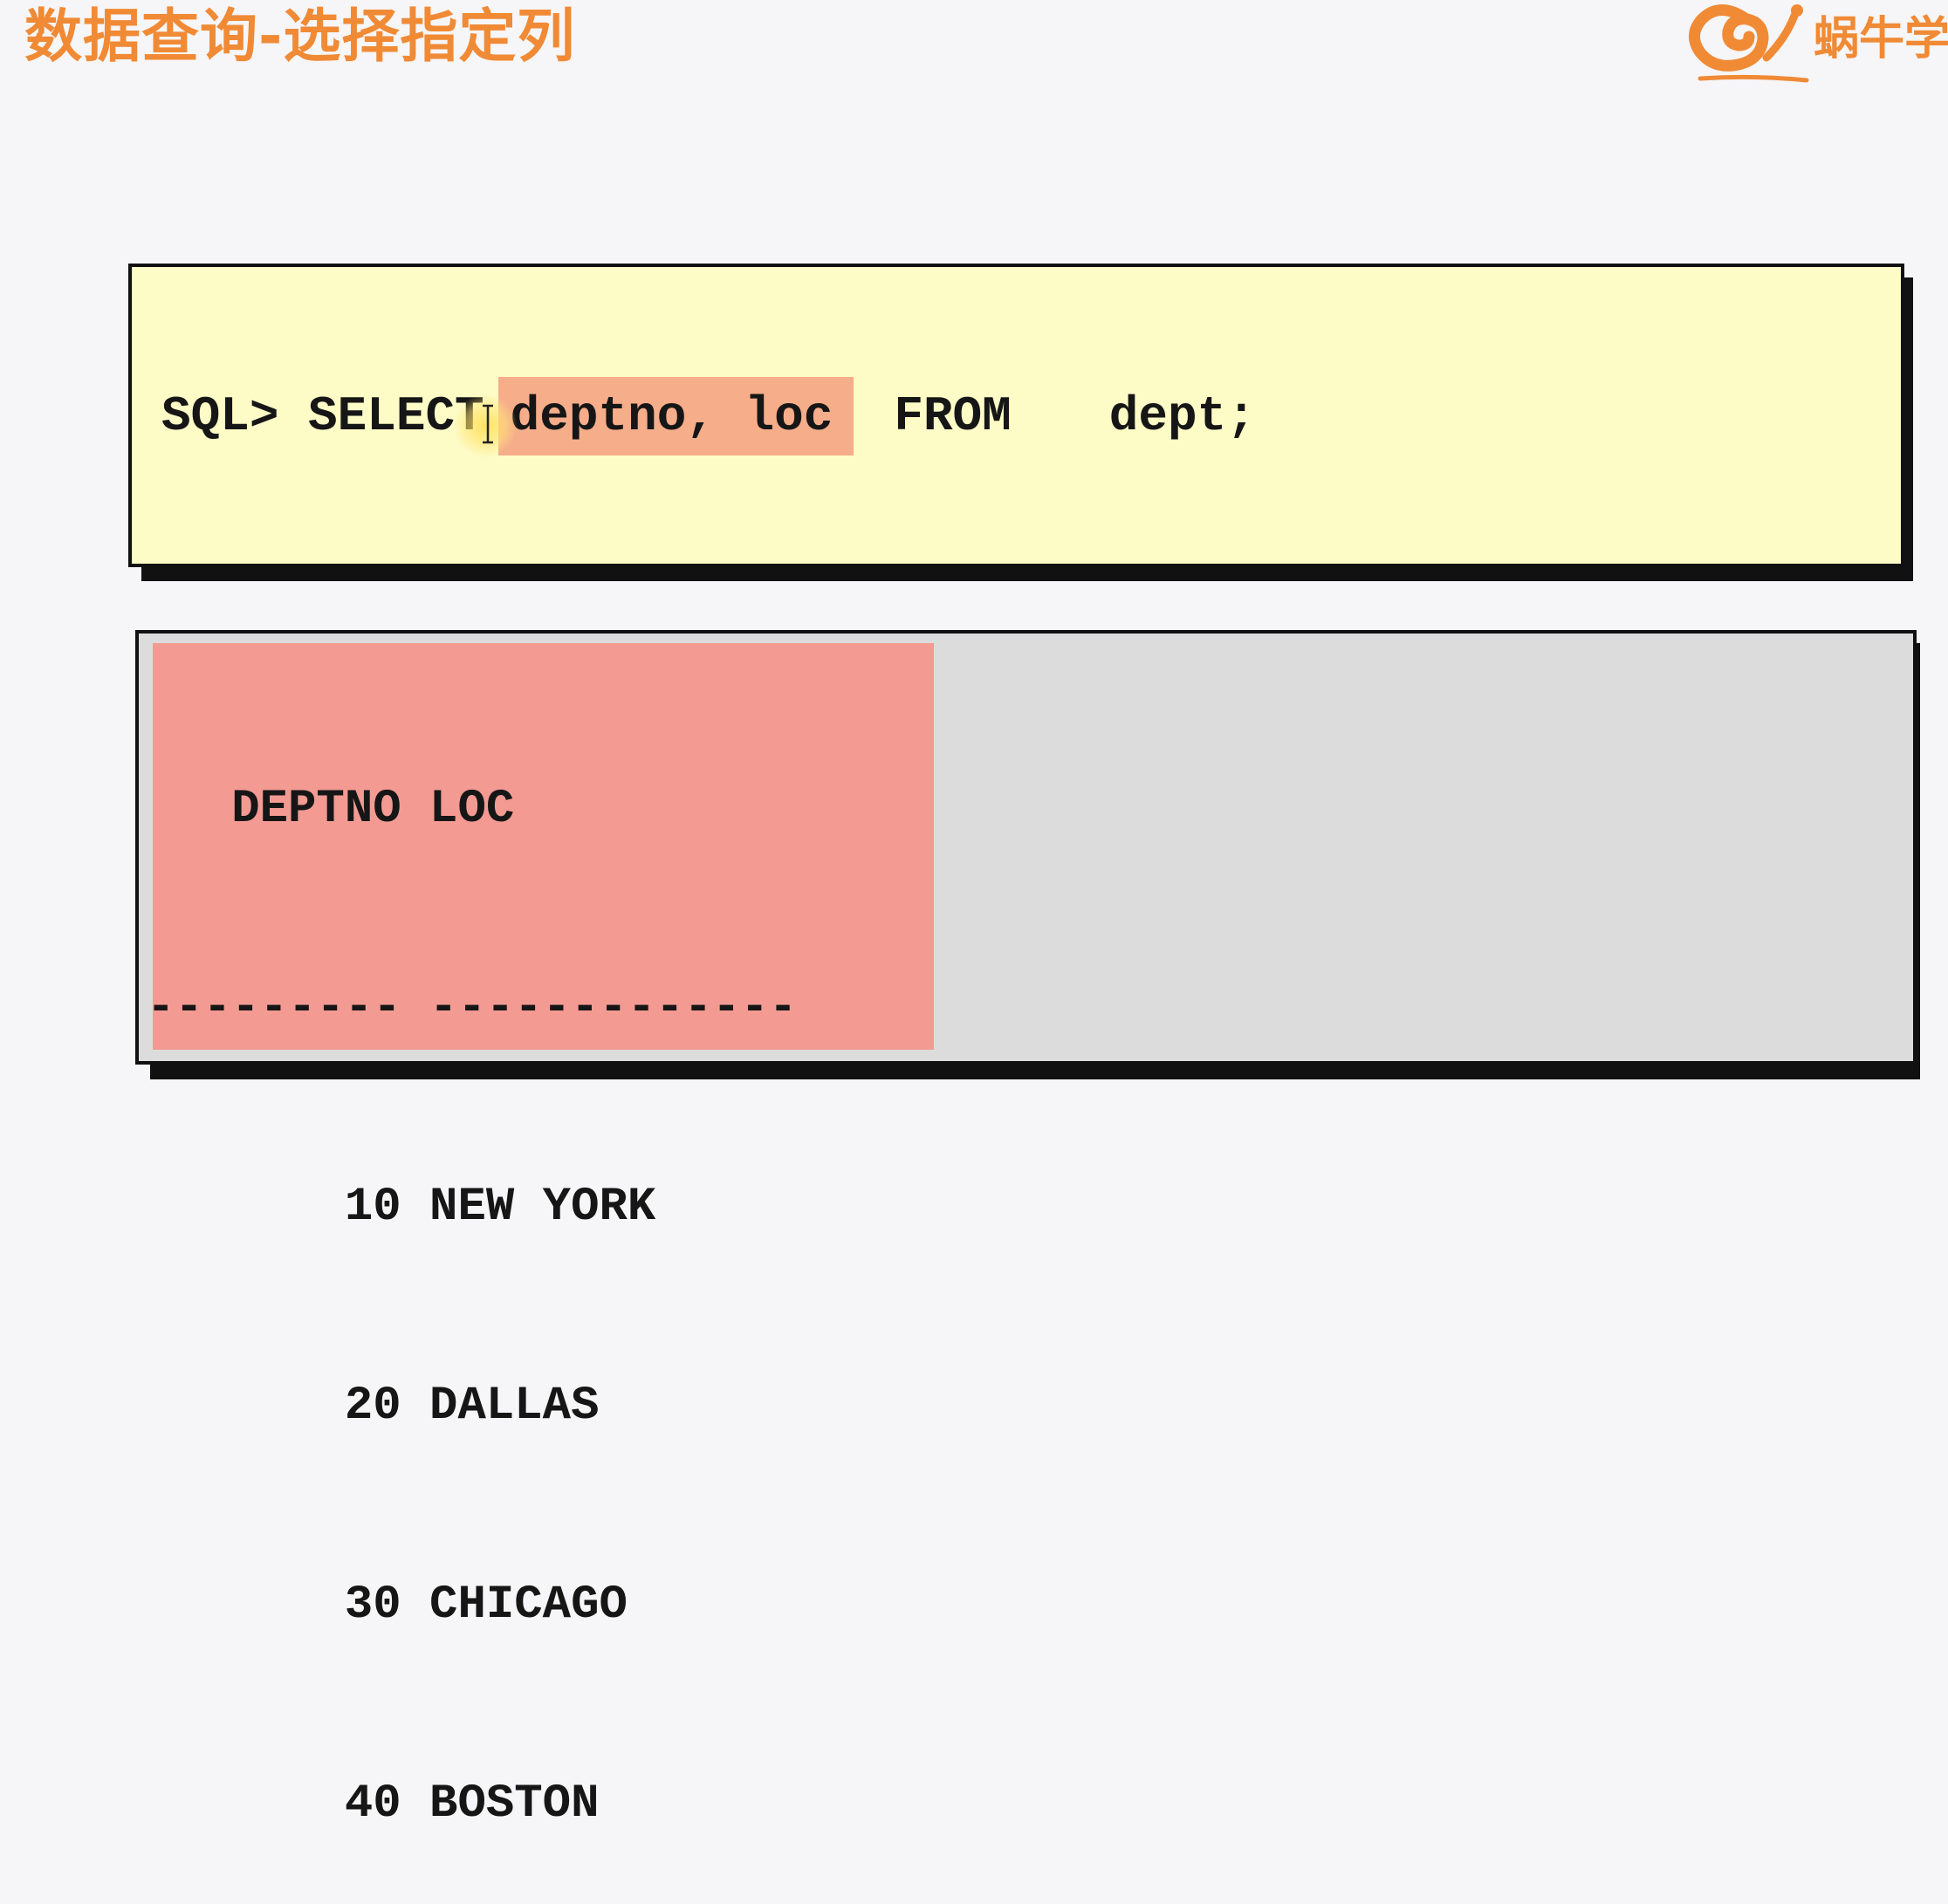 This screenshot has height=1904, width=1948. Describe the element at coordinates (1812, 43) in the screenshot. I see `brand-logo: 蜗牛学` at that location.